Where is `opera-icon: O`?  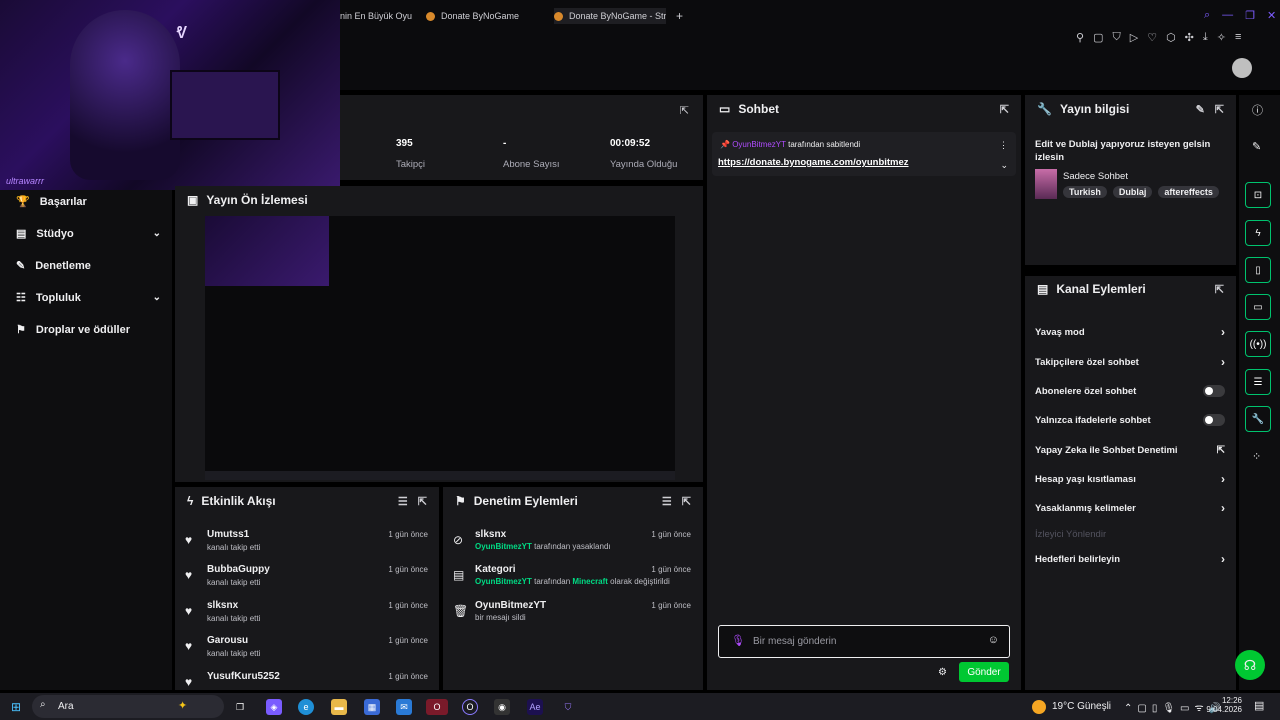
opera-icon: O is located at coordinates (470, 707).